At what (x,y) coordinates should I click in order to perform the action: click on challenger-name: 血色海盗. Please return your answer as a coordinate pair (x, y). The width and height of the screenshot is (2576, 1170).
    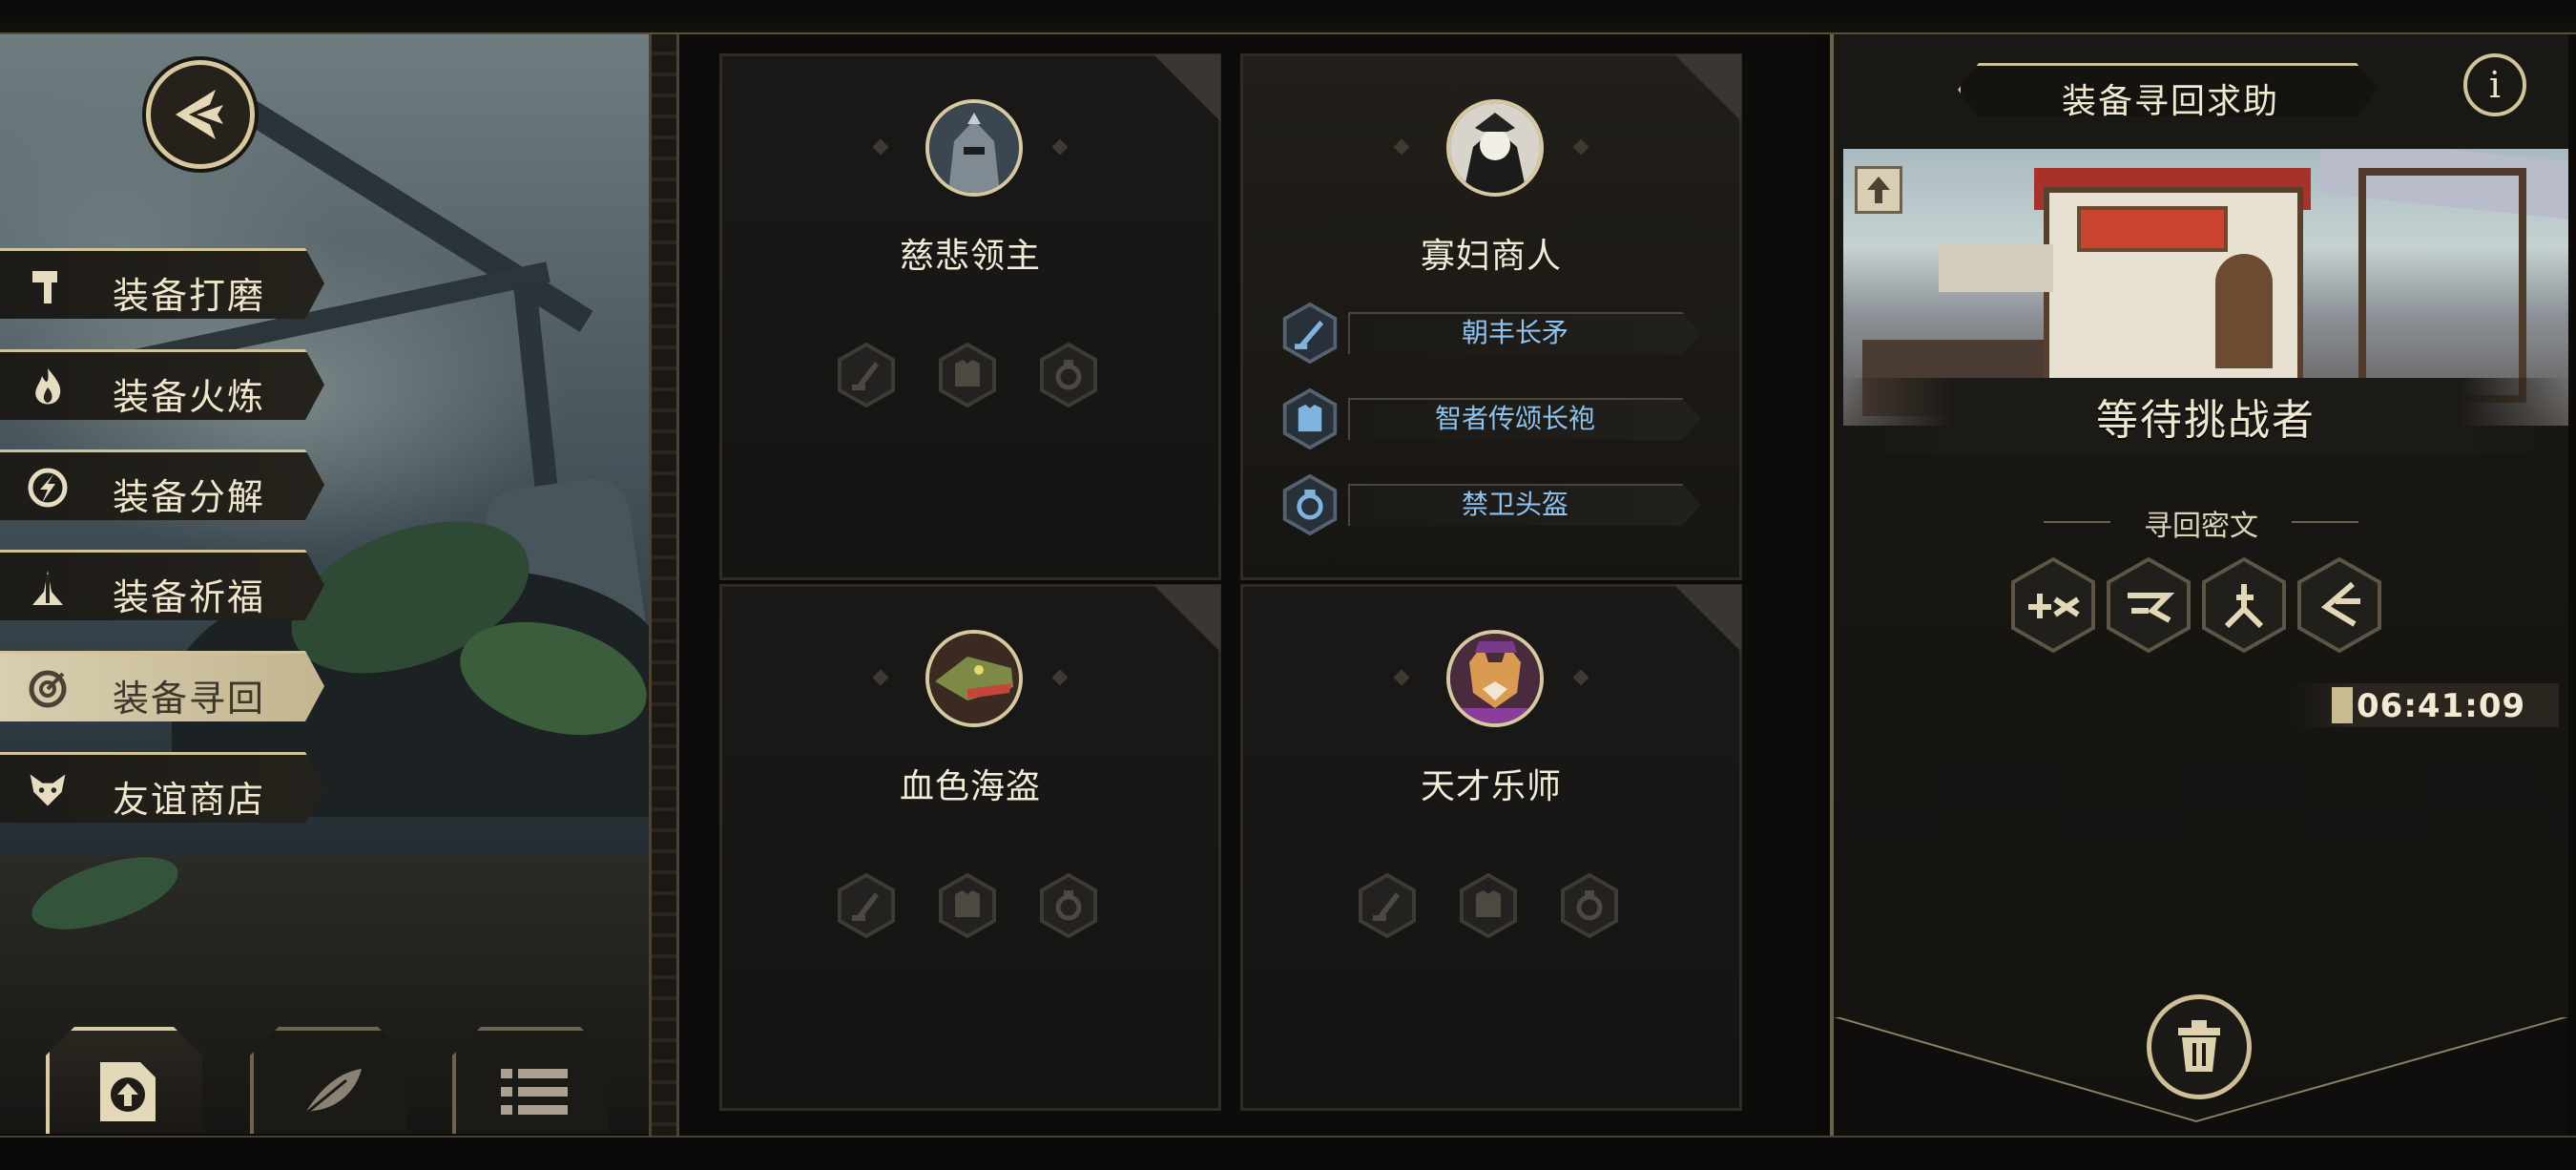
    Looking at the image, I should click on (970, 786).